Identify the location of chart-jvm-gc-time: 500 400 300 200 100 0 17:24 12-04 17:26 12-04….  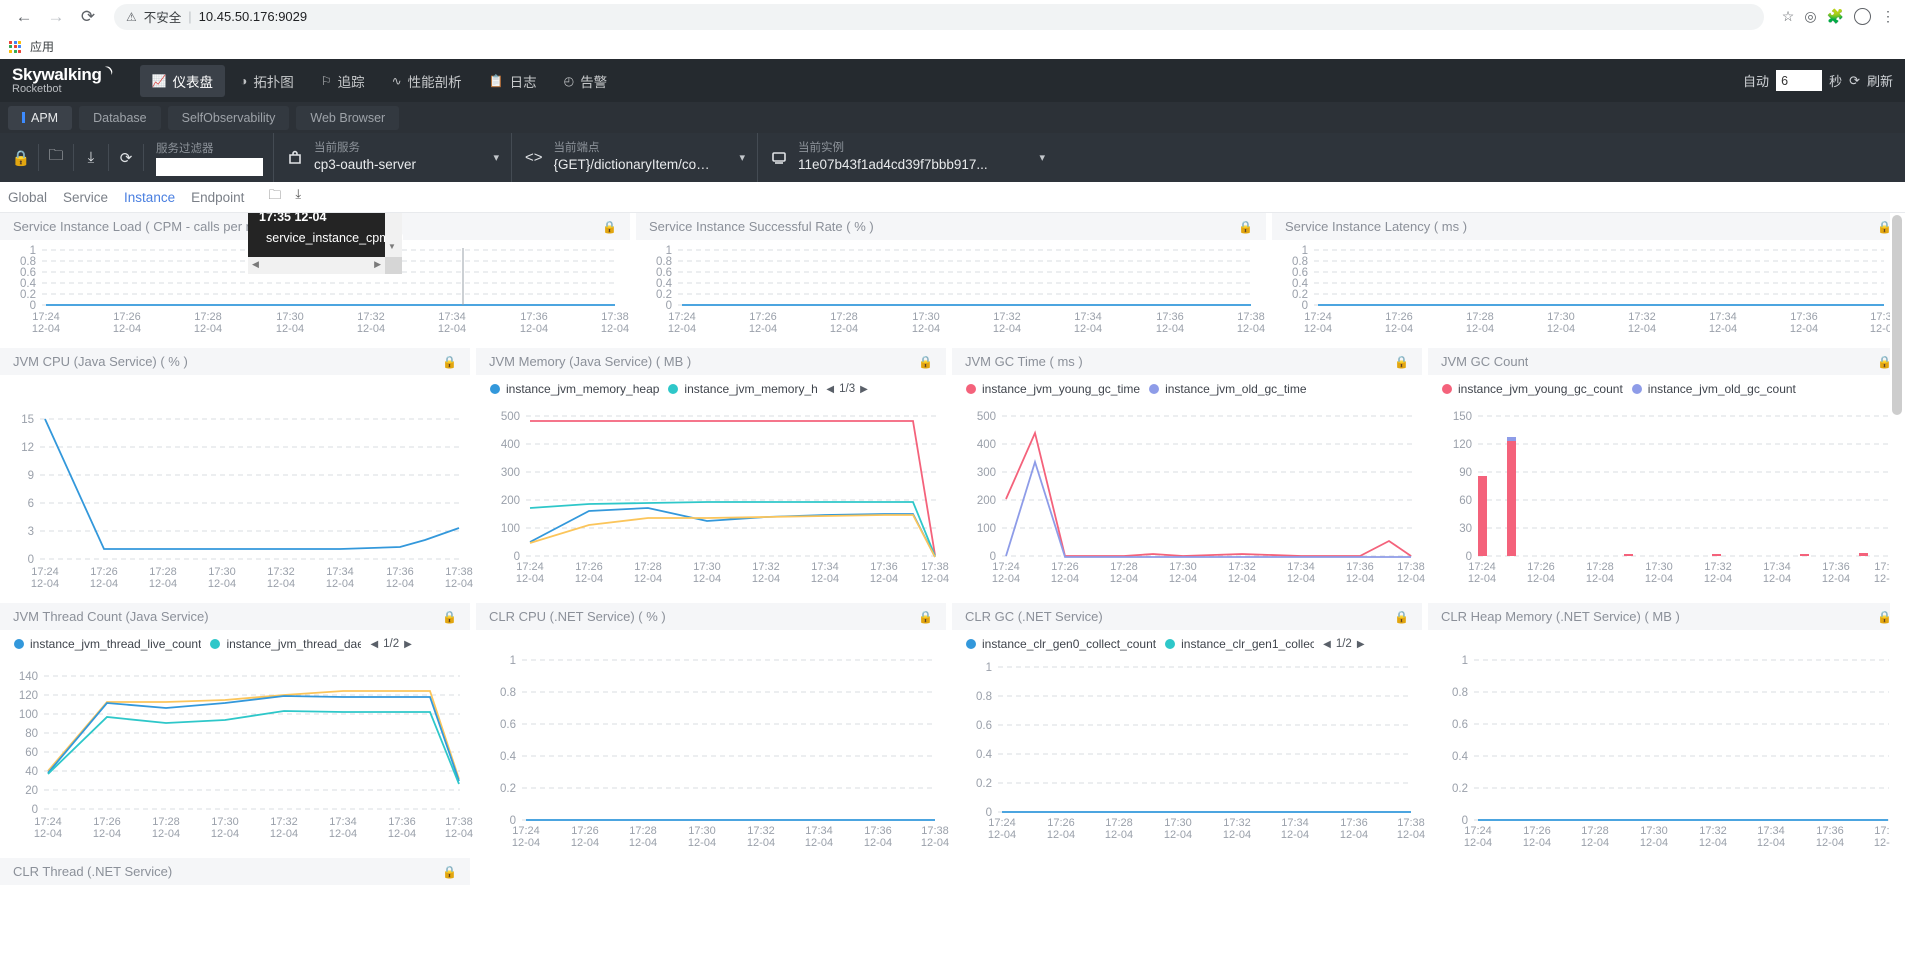
(1188, 492).